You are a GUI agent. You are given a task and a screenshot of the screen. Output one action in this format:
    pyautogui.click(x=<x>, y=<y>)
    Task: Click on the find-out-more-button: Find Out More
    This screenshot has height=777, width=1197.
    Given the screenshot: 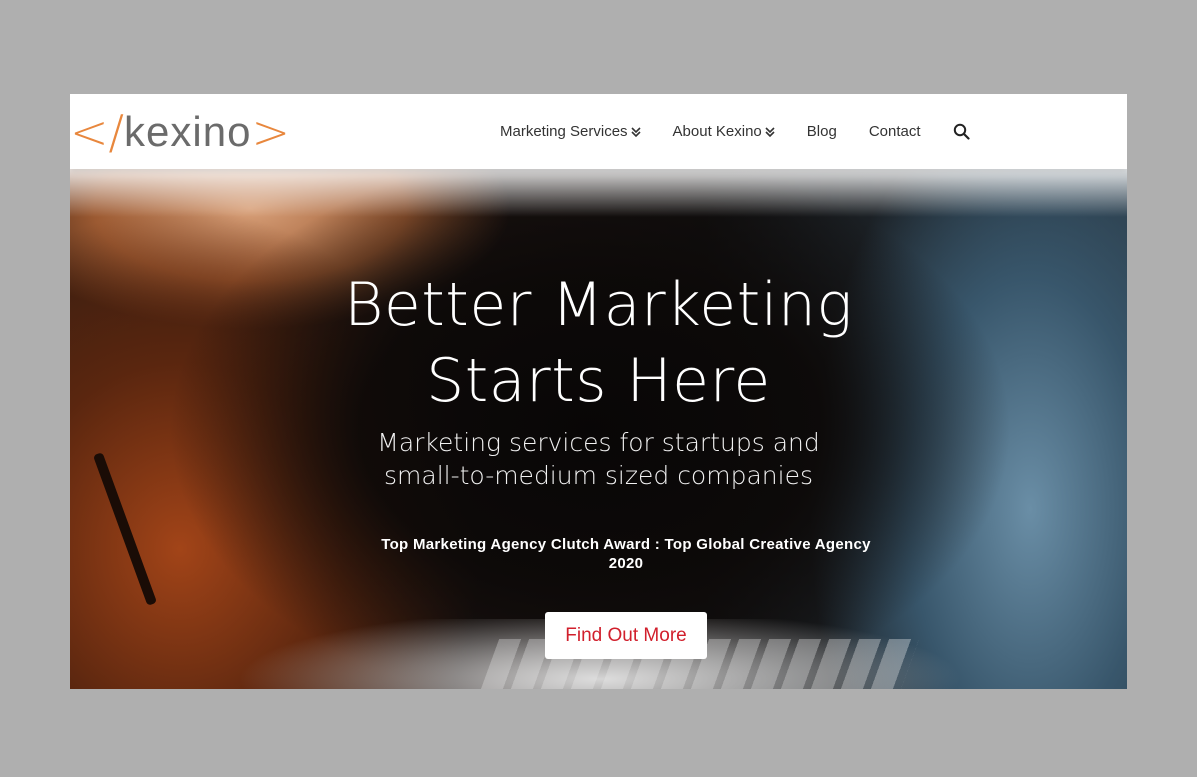 What is the action you would take?
    pyautogui.click(x=626, y=635)
    